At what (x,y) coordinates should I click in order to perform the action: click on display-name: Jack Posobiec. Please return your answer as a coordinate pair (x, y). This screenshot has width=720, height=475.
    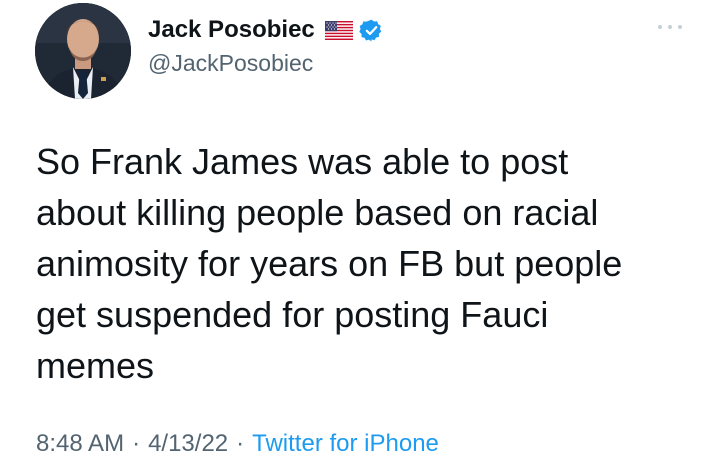
    Looking at the image, I should click on (231, 30).